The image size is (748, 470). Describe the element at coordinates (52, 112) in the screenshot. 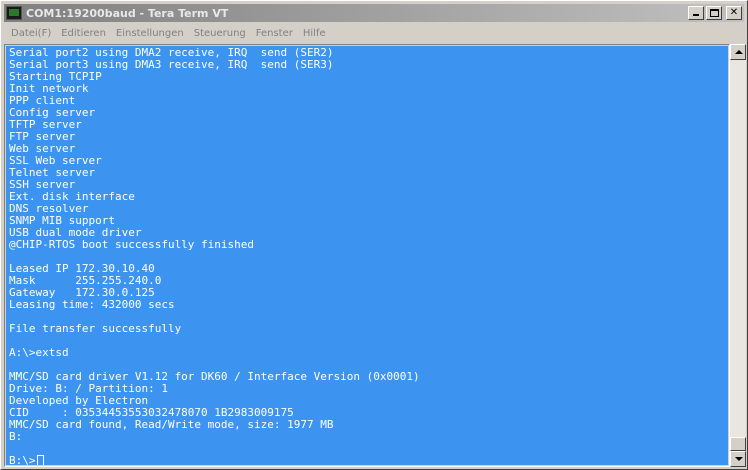

I see `terminal-line: Config server` at that location.